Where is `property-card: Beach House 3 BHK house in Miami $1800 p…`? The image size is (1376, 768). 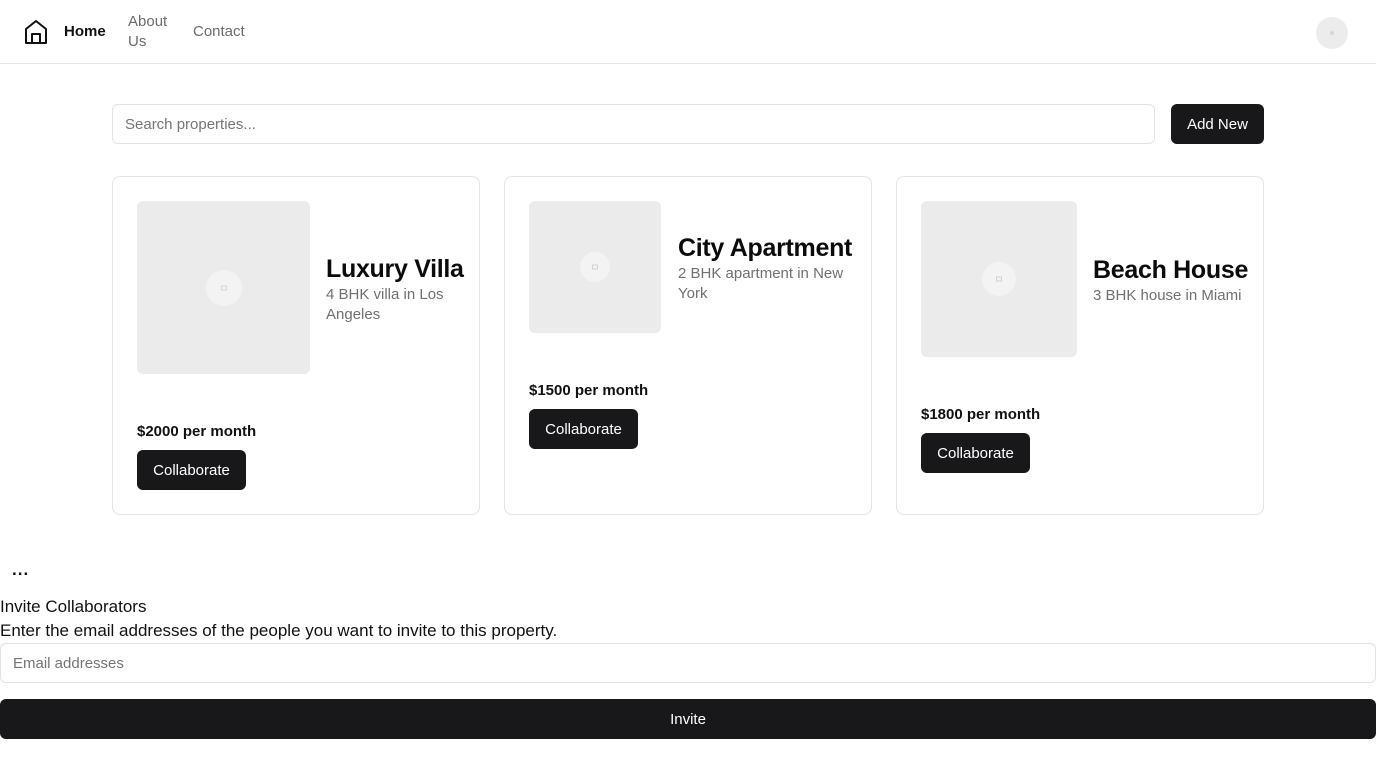
property-card: Beach House 3 BHK house in Miami $1800 p… is located at coordinates (1080, 345).